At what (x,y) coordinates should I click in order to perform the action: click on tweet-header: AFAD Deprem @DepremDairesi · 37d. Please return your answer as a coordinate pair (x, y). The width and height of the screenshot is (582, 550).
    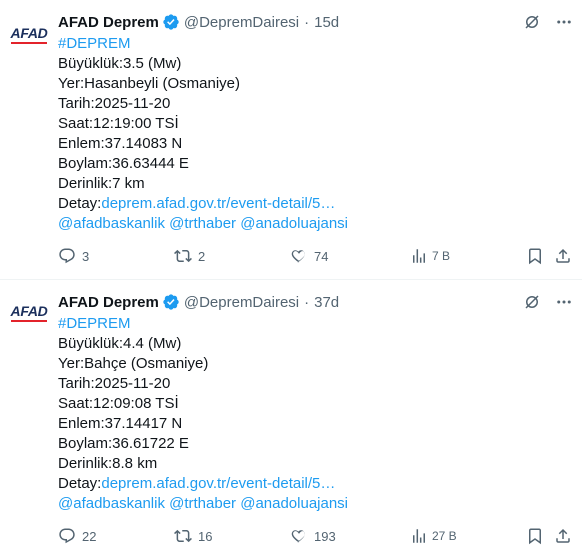
    Looking at the image, I should click on (198, 302).